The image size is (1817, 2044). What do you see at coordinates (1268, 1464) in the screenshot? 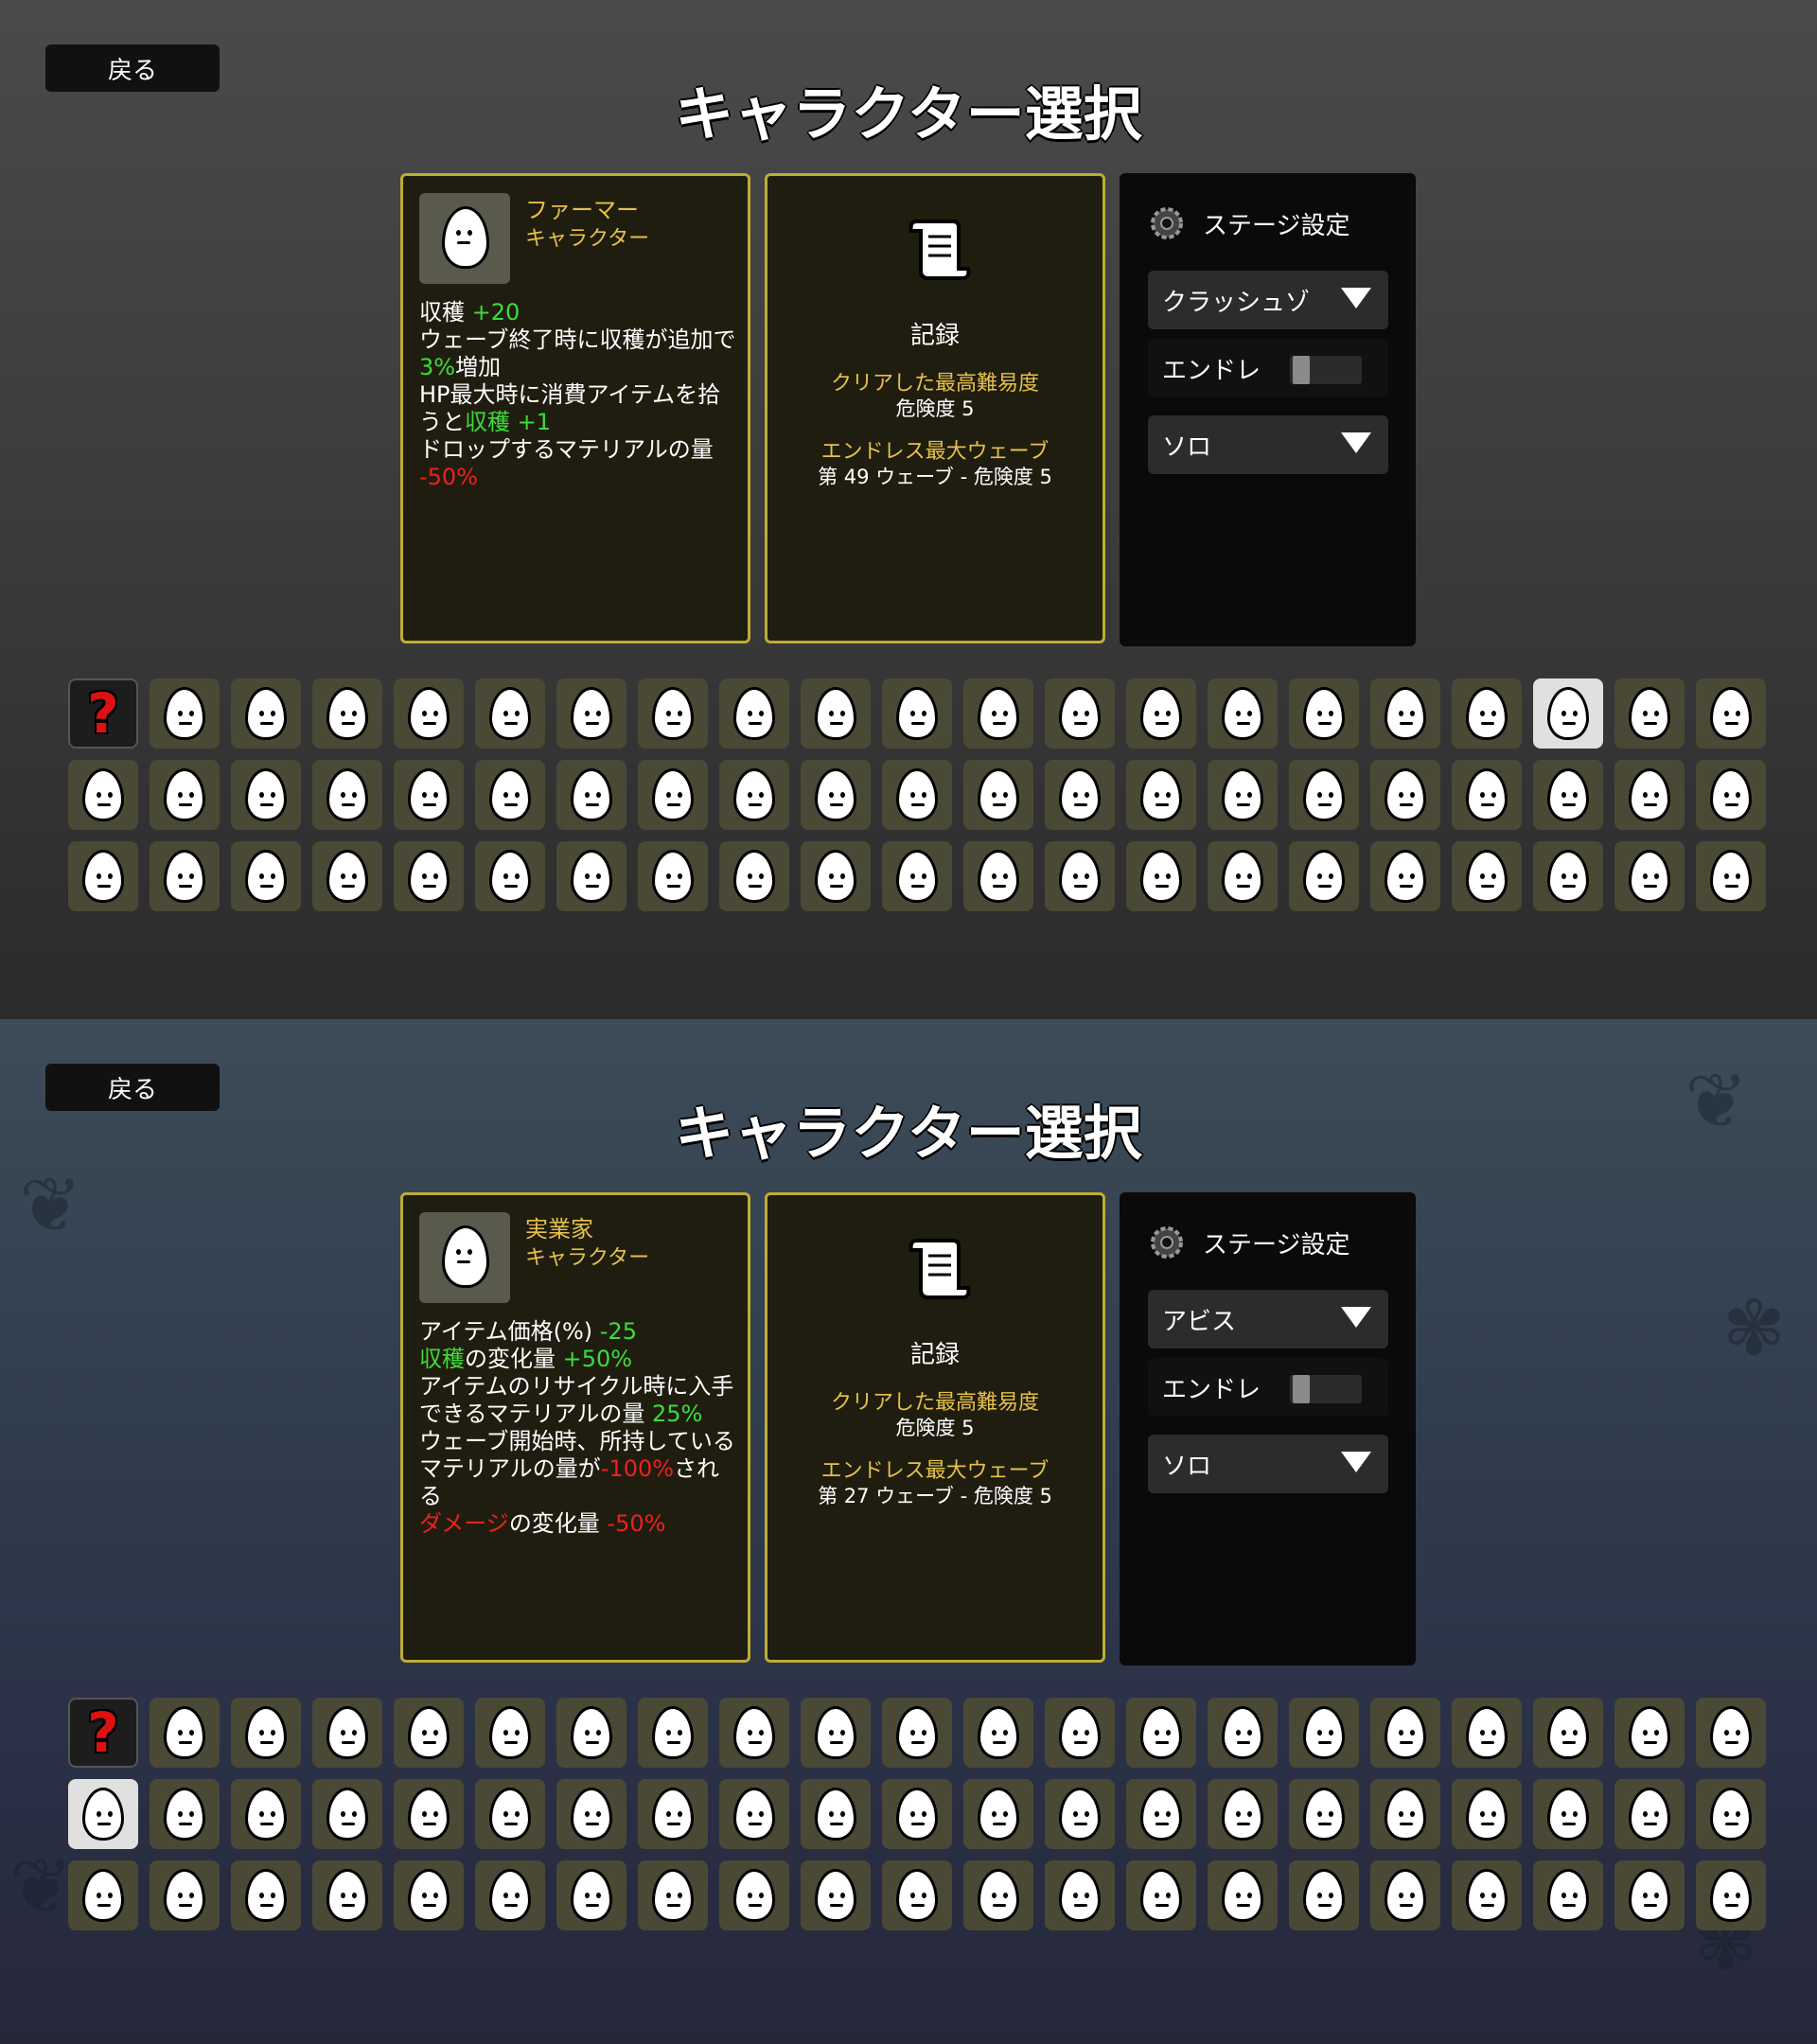
I see `mode-dropdown: ソロ` at bounding box center [1268, 1464].